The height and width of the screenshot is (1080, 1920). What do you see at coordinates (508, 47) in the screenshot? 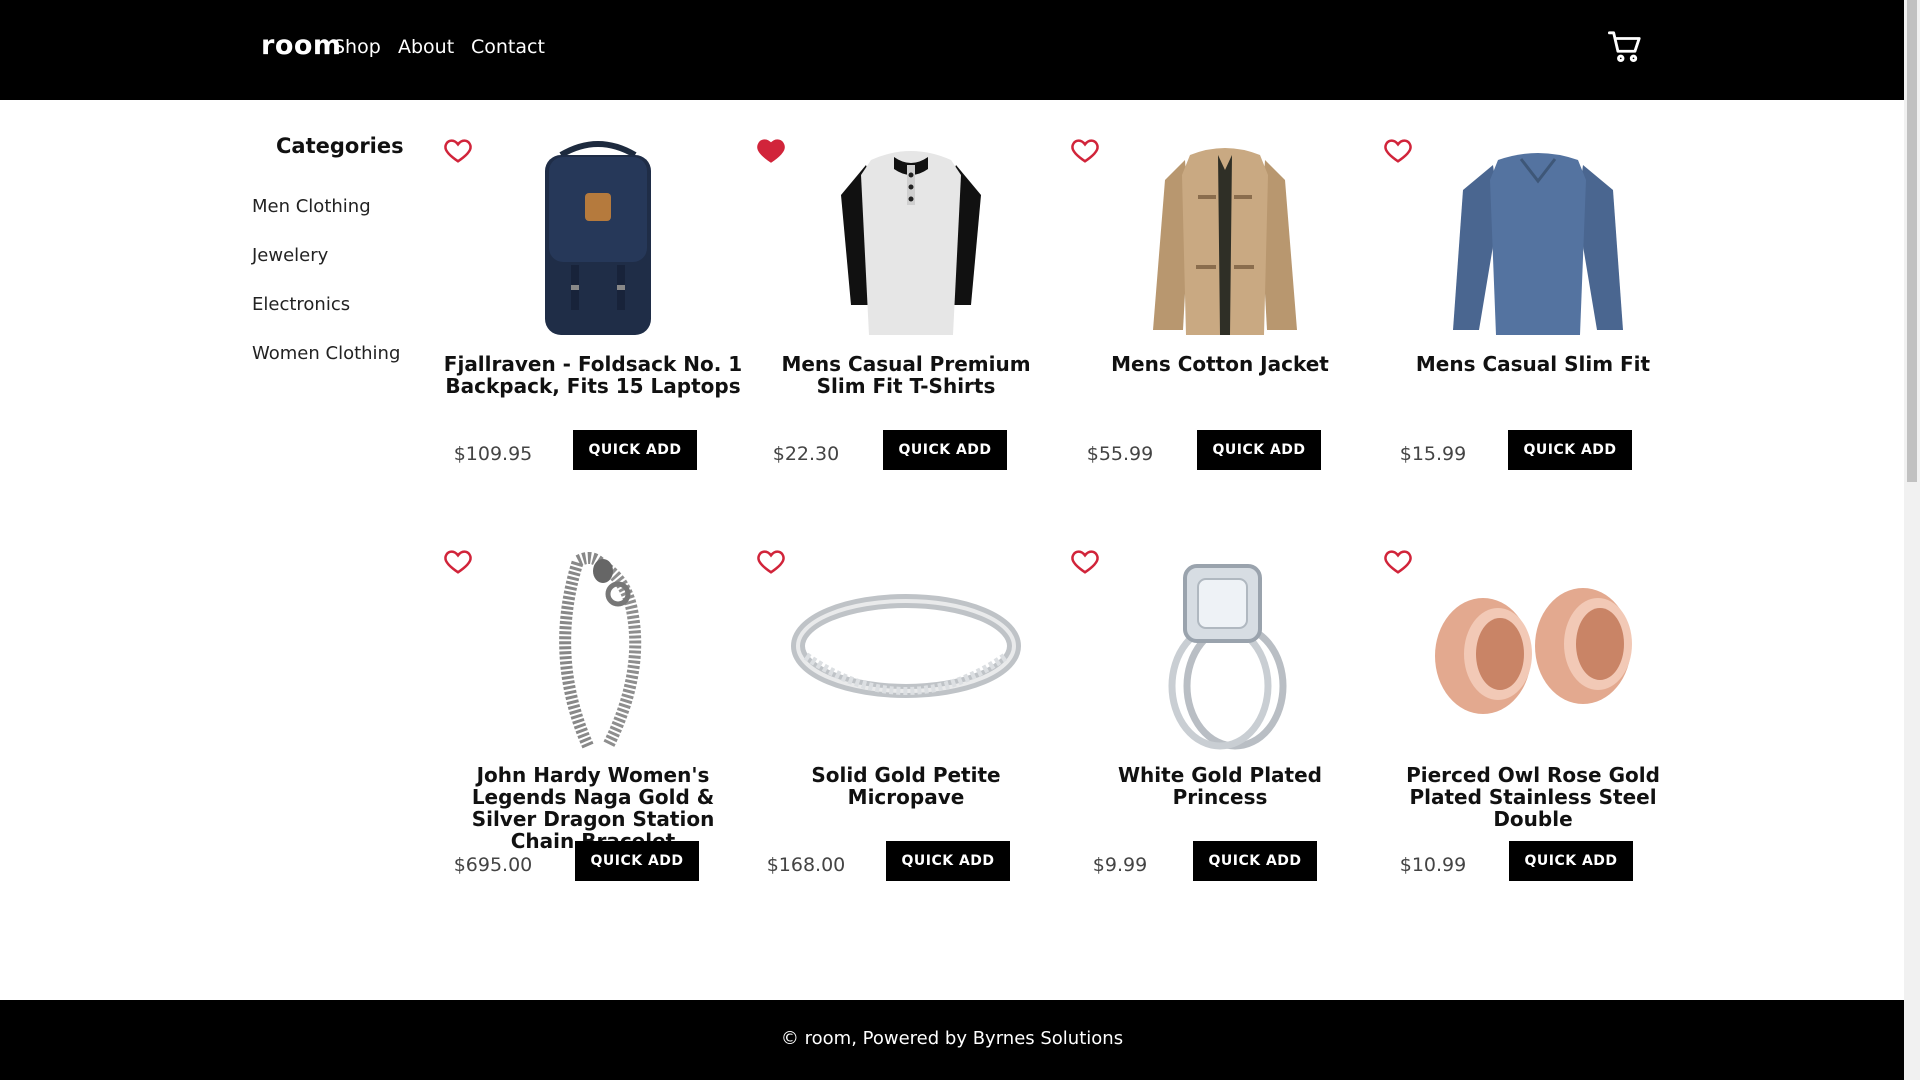
I see `nav-link-contact: Contact` at bounding box center [508, 47].